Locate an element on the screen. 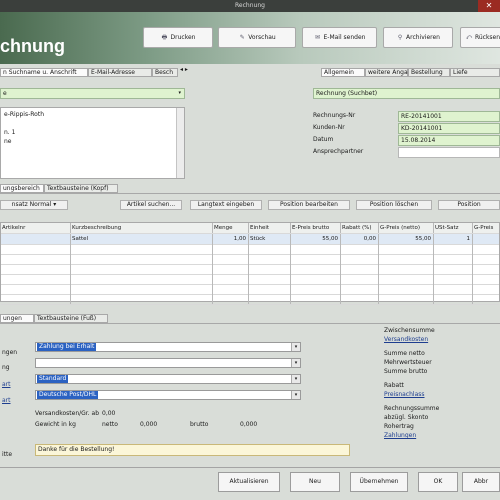  remark-field: Danke für die Bestellung! is located at coordinates (192, 450).